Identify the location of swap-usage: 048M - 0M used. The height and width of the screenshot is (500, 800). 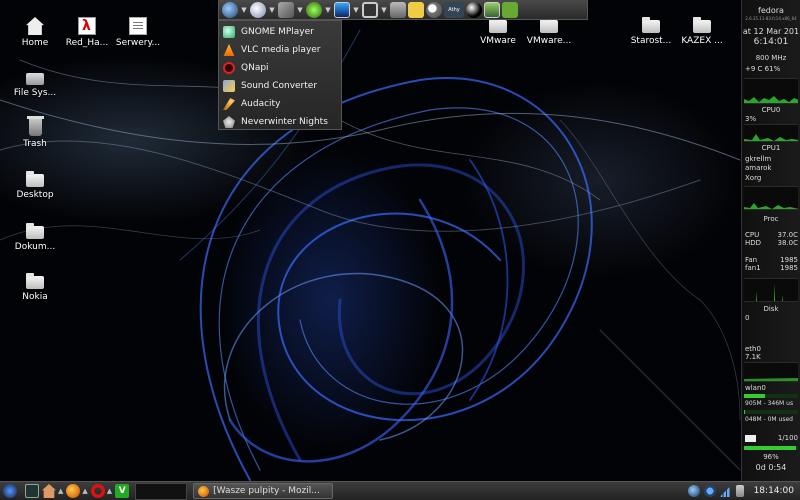
(769, 419).